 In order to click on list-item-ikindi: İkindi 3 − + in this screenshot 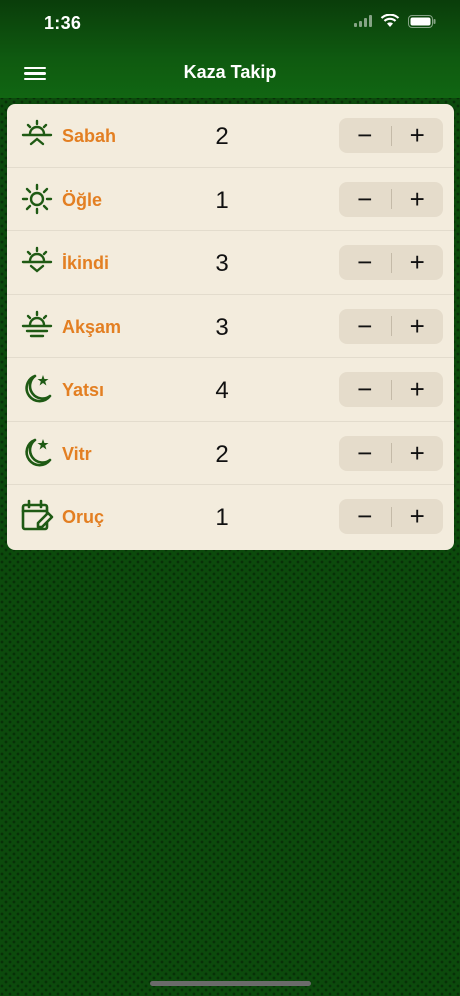, I will do `click(230, 263)`.